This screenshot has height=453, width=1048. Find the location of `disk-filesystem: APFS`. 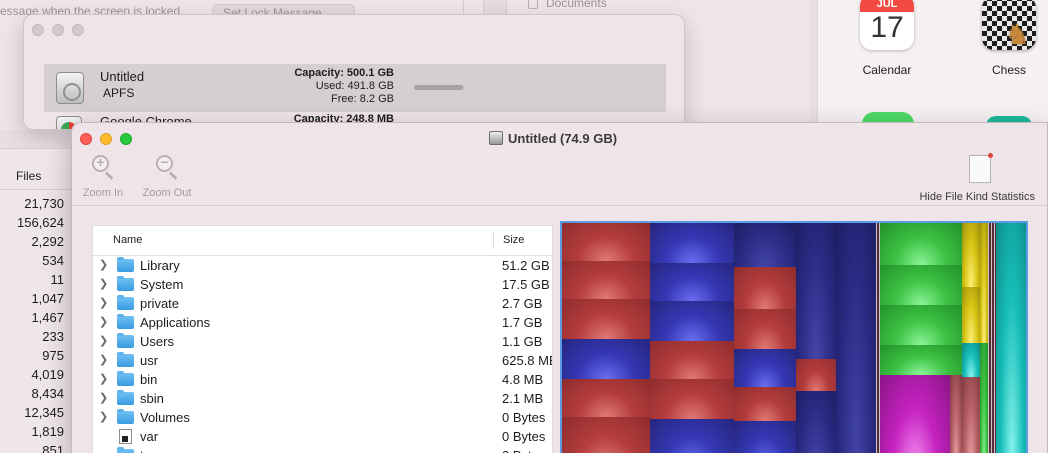

disk-filesystem: APFS is located at coordinates (119, 93).